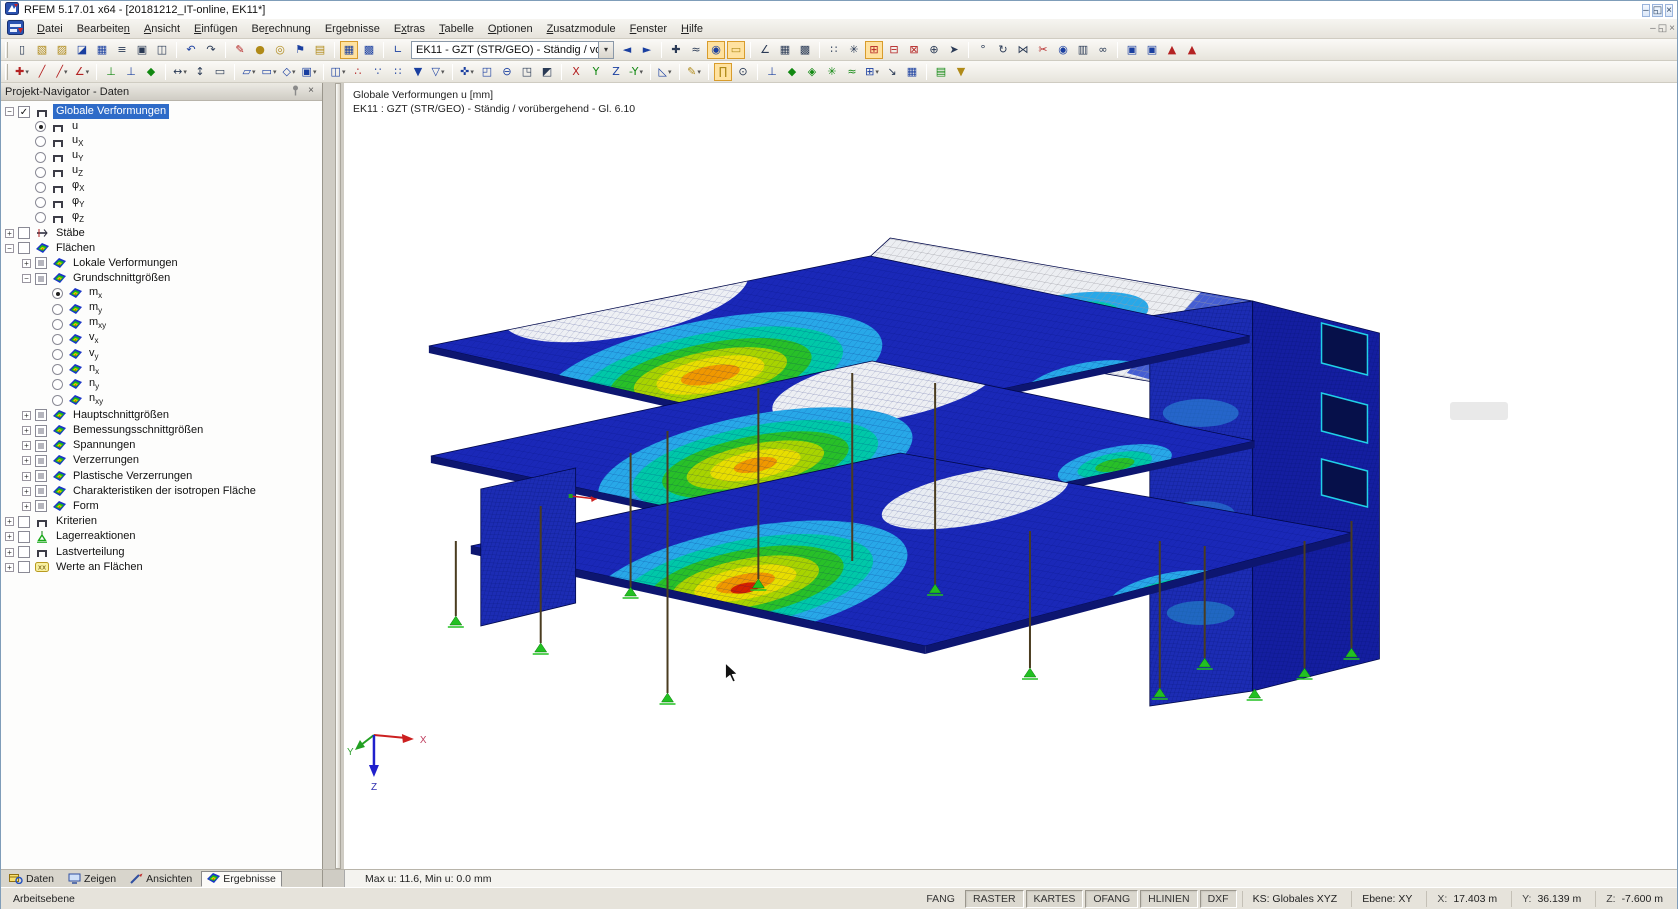  What do you see at coordinates (912, 72) in the screenshot?
I see `big-tables-icon: ▦` at bounding box center [912, 72].